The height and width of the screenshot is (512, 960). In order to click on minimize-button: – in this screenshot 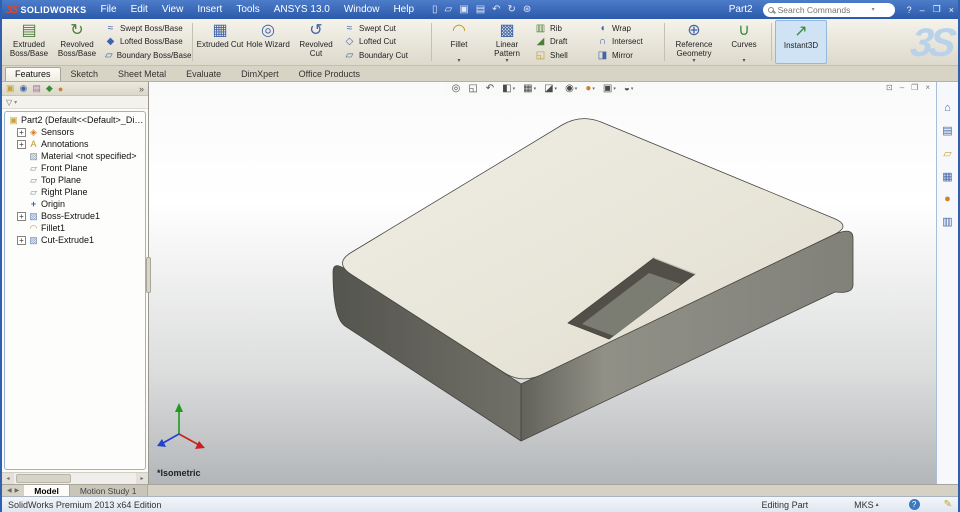, I will do `click(922, 10)`.